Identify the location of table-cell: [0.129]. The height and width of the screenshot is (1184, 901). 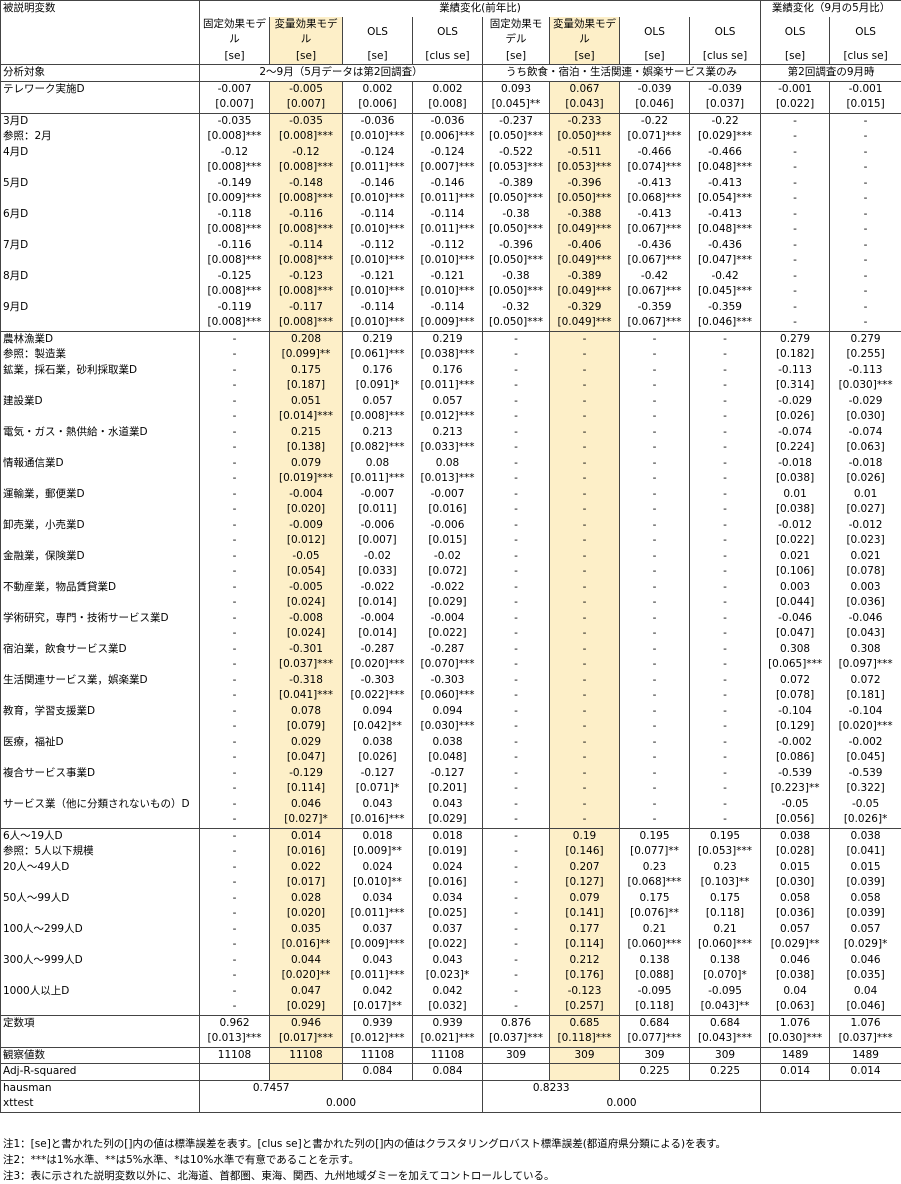
(795, 727).